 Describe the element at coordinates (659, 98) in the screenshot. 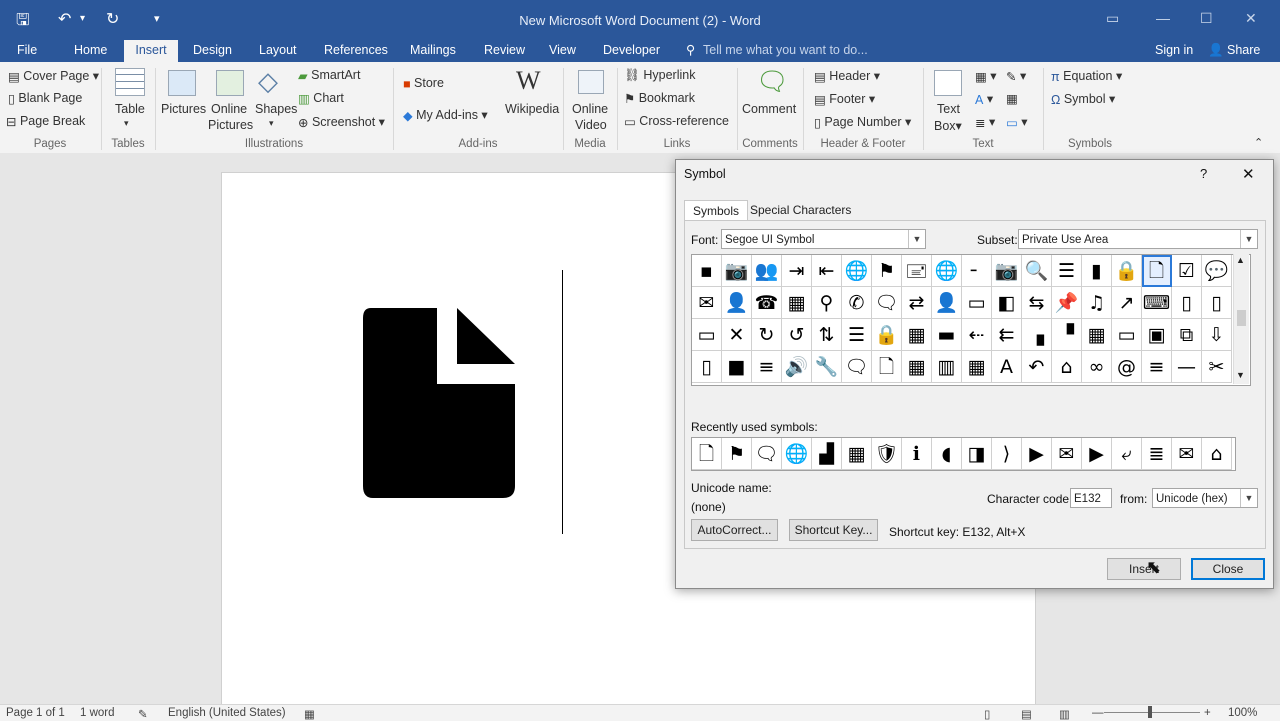

I see `bookmark-button: ⚑ Bookmark` at that location.